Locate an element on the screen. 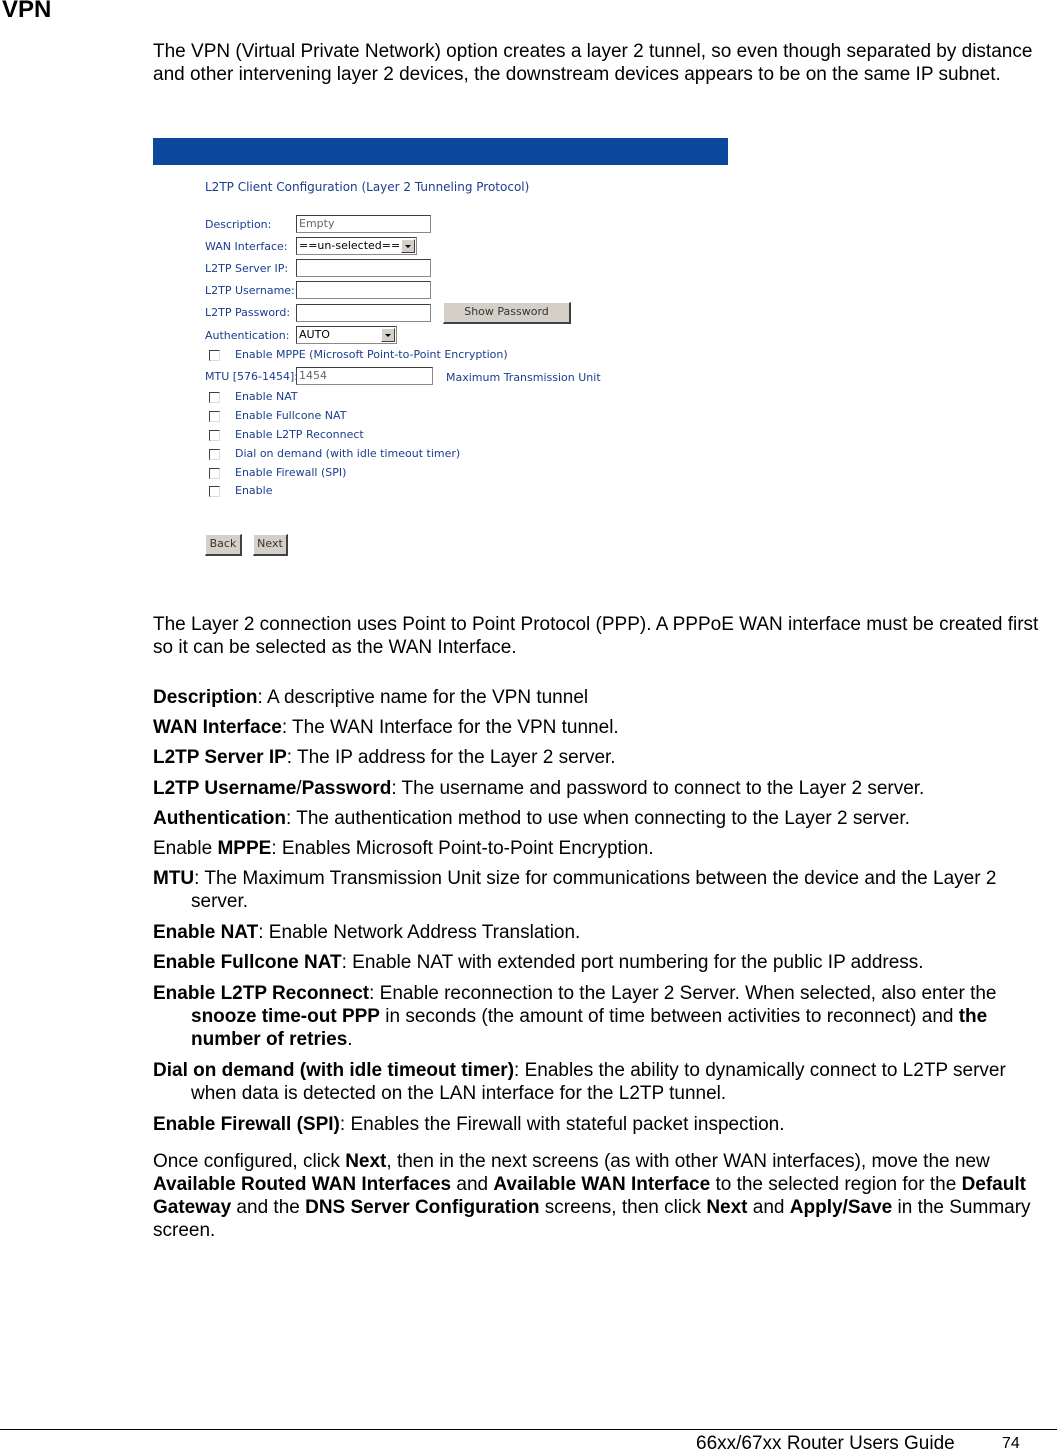  enable-l2tp-reconnect-label: Enable L2TP Reconnect is located at coordinates (299, 434).